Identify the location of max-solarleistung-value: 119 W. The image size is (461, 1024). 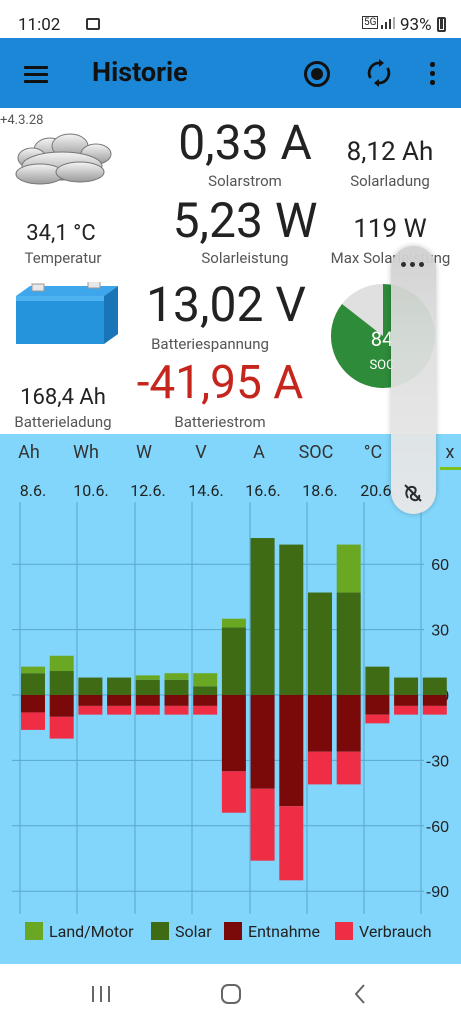
(390, 229).